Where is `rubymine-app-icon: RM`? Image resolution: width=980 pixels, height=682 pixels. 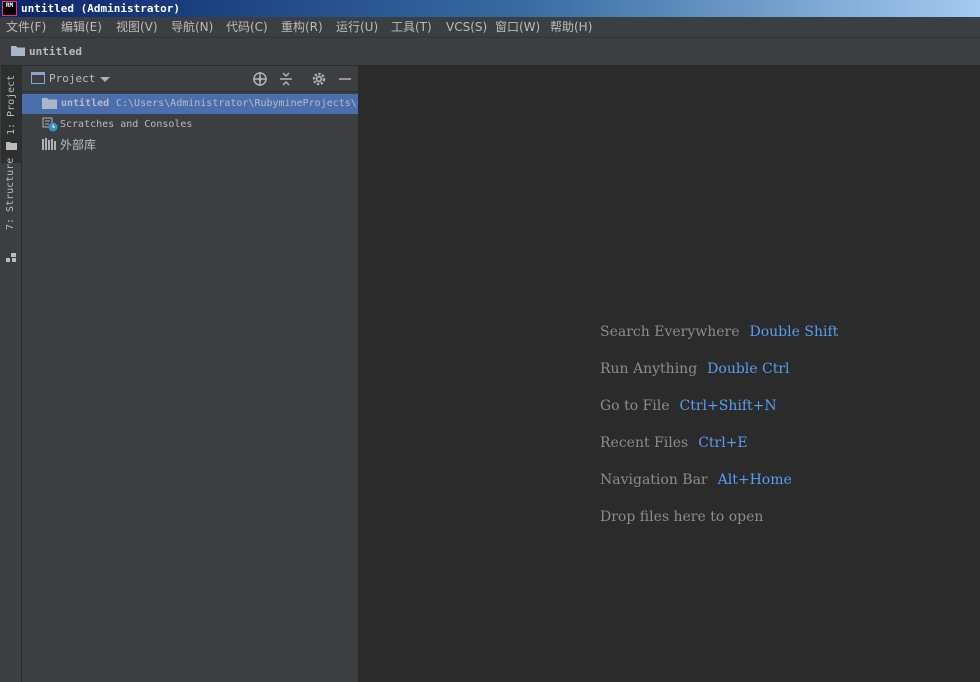 rubymine-app-icon: RM is located at coordinates (9, 8).